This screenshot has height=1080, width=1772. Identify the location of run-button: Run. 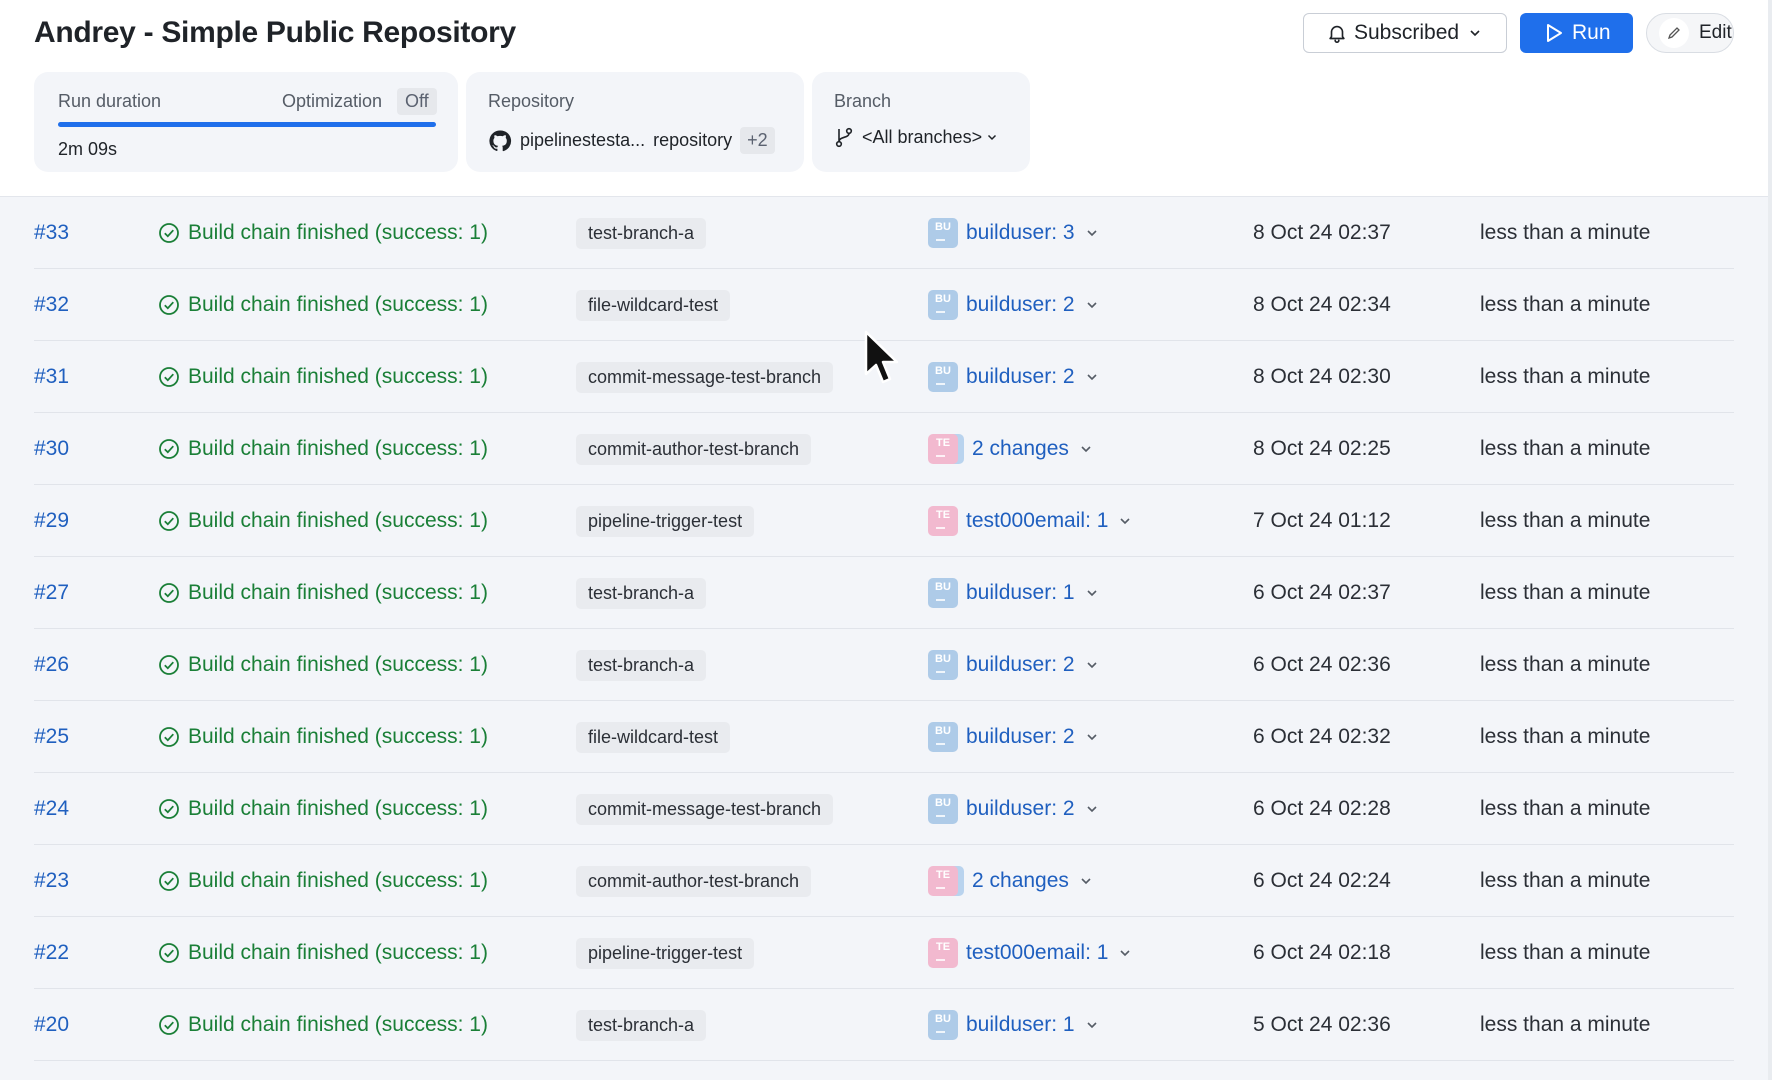
(1576, 33).